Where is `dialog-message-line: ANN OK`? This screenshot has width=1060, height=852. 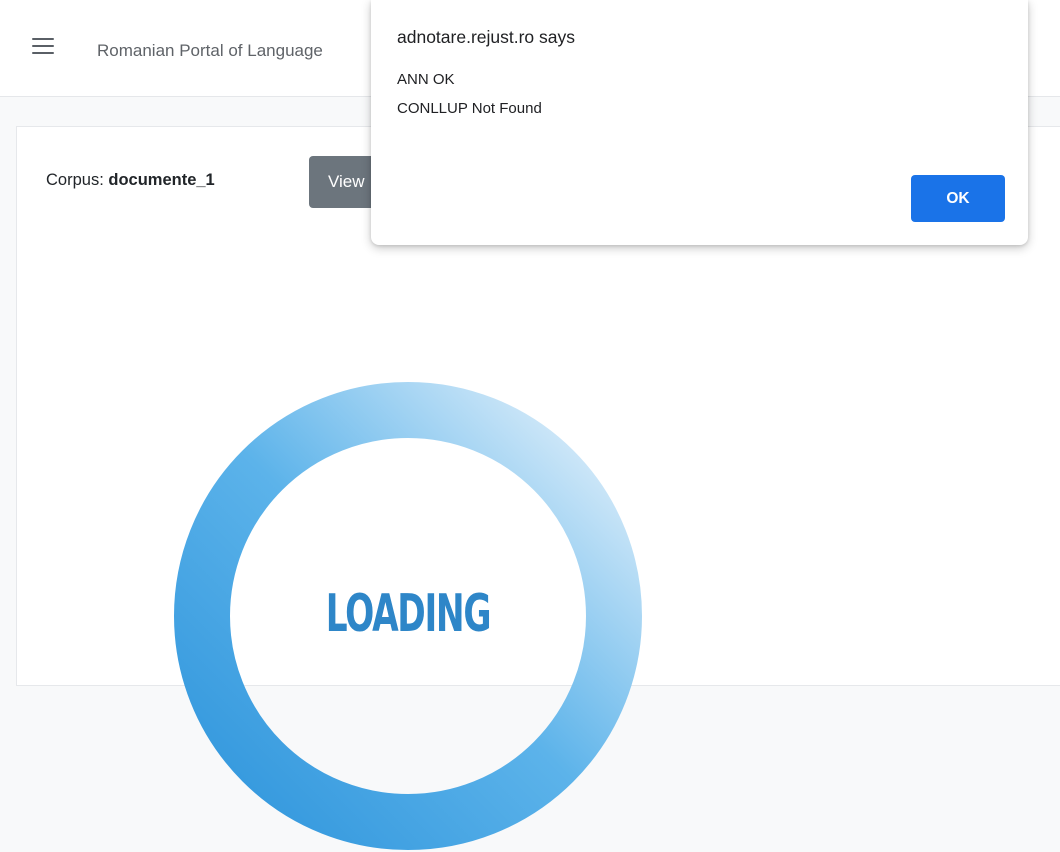 dialog-message-line: ANN OK is located at coordinates (426, 79).